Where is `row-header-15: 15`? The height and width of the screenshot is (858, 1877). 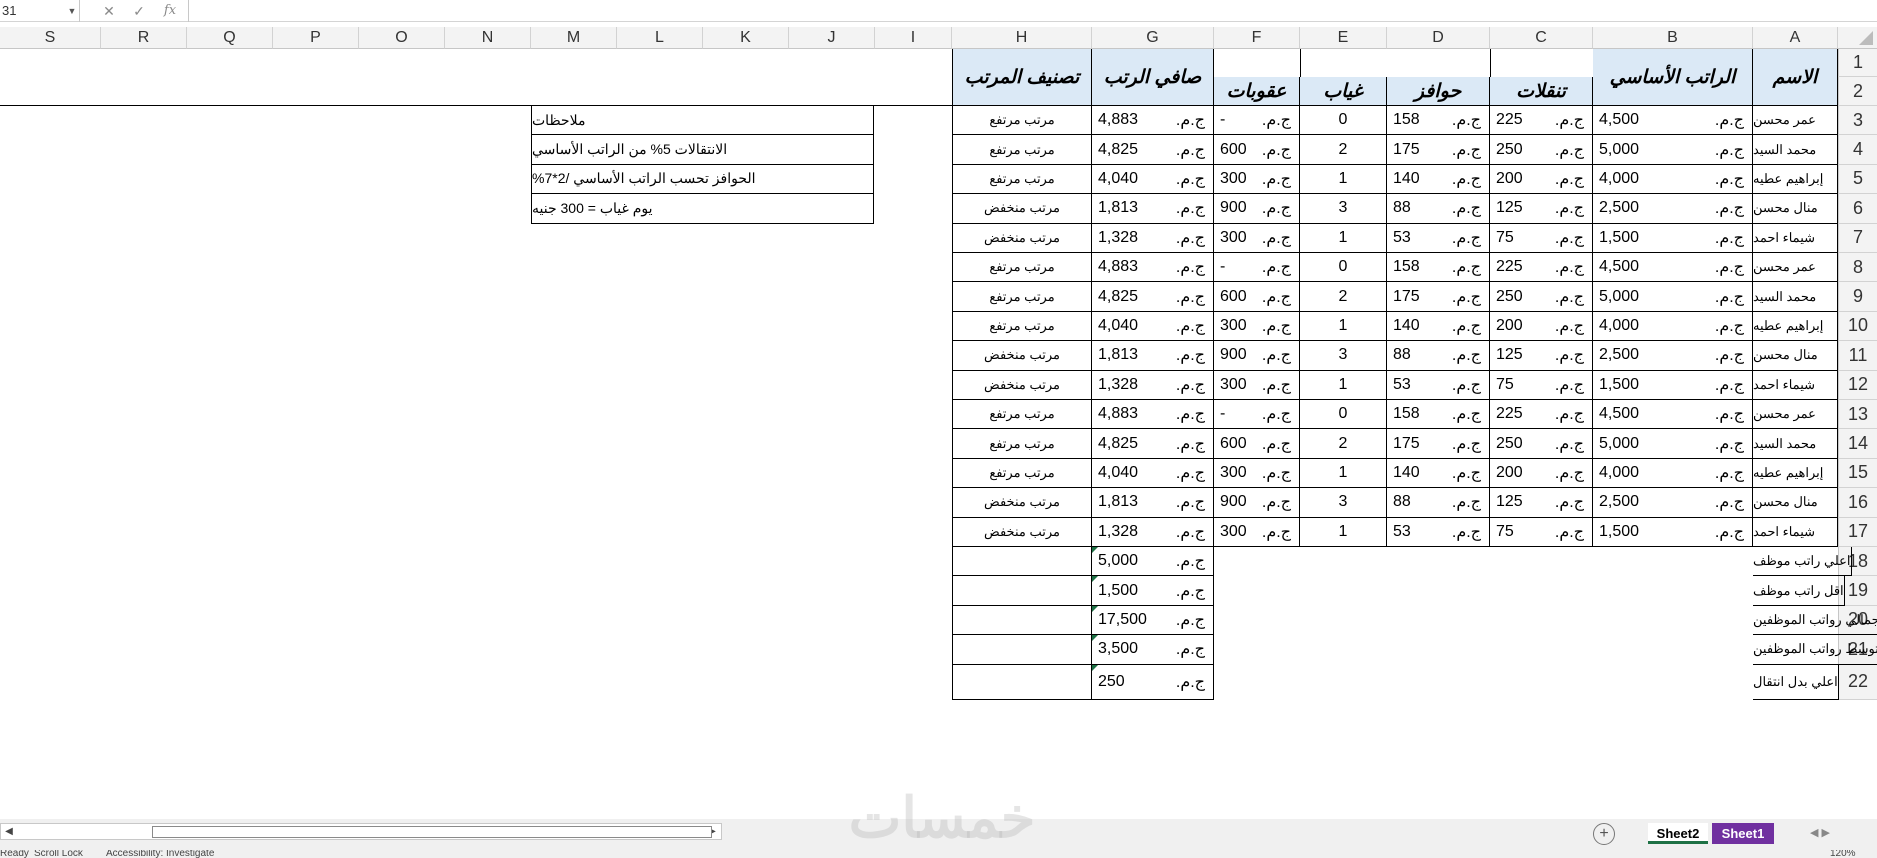 row-header-15: 15 is located at coordinates (1857, 473).